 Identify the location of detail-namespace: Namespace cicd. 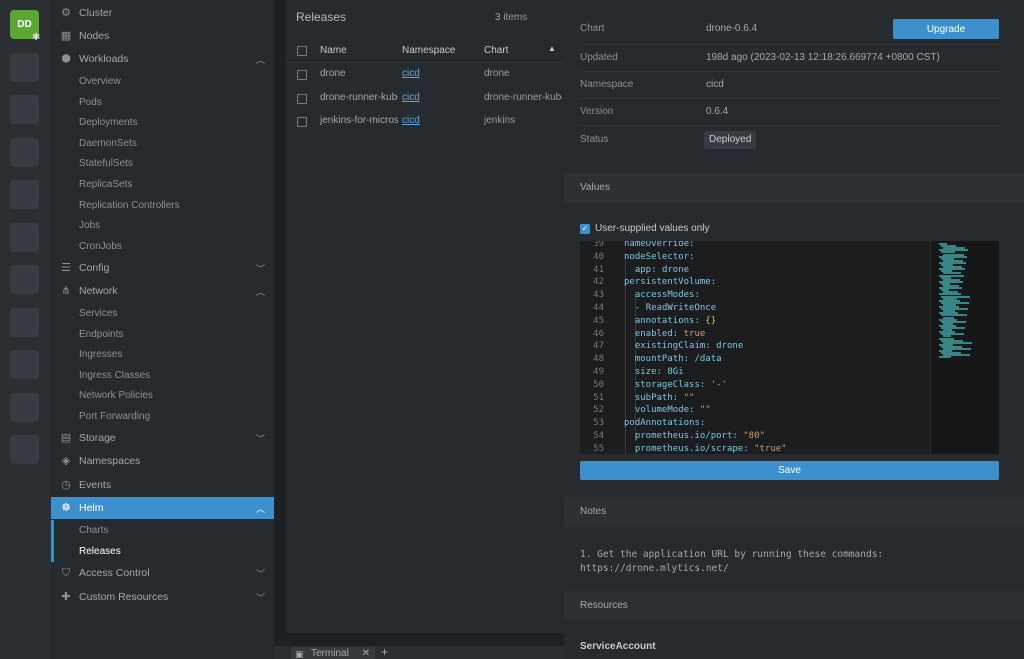
(795, 85).